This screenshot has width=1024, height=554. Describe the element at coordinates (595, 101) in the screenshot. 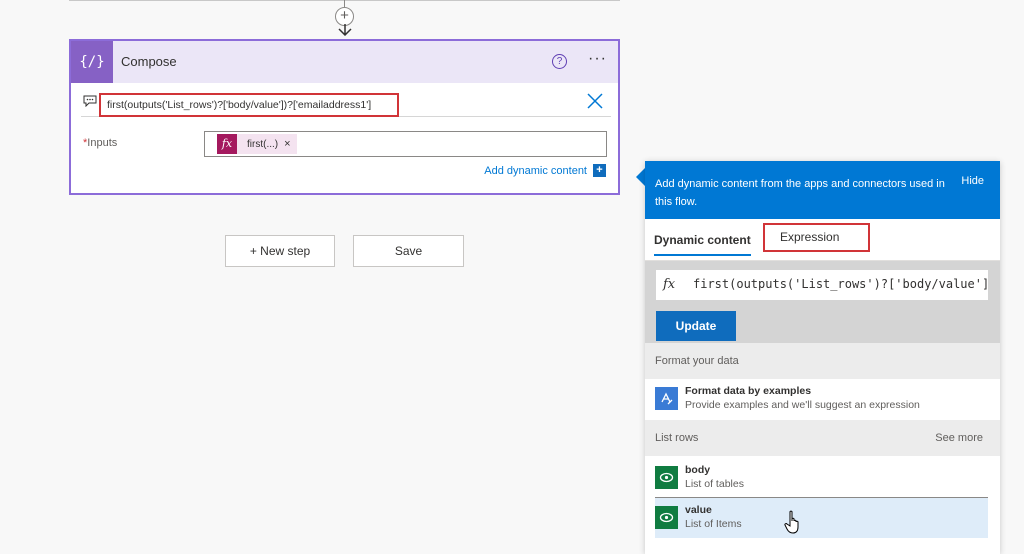

I see `close-icon` at that location.